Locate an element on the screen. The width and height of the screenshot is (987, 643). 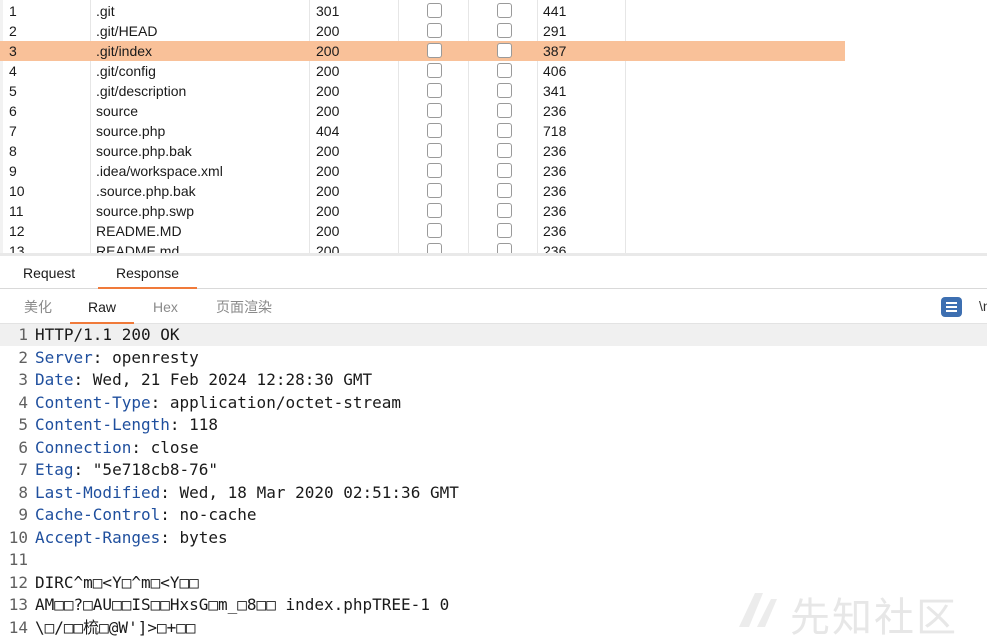
header-name: Content-Type is located at coordinates (93, 402).